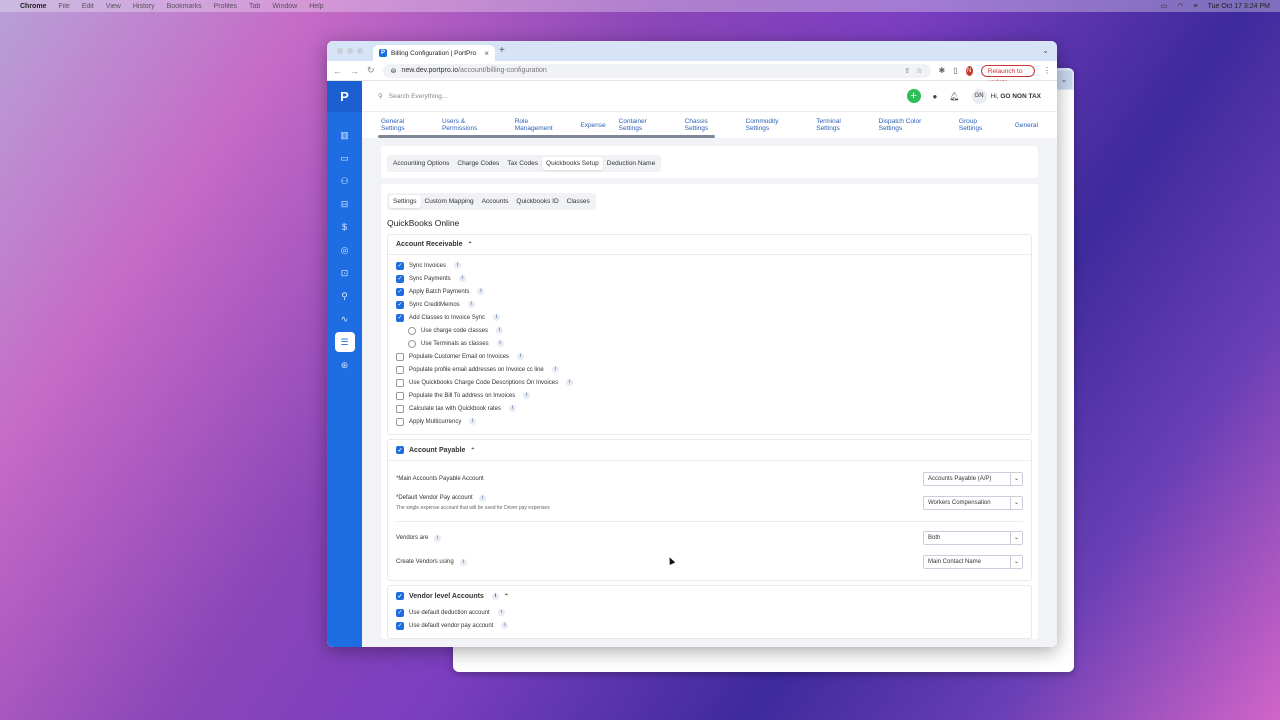 The width and height of the screenshot is (1280, 720). Describe the element at coordinates (354, 71) in the screenshot. I see `forward-icon: →` at that location.